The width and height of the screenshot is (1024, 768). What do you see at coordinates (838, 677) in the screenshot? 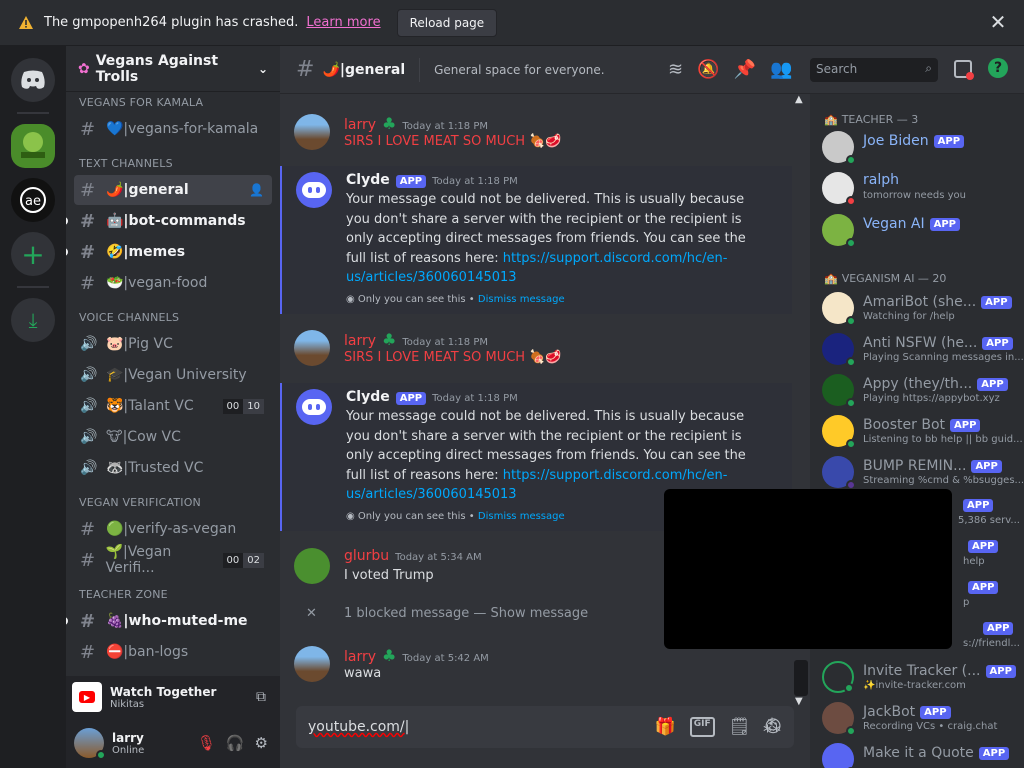
I see `invite-tracker-icon` at bounding box center [838, 677].